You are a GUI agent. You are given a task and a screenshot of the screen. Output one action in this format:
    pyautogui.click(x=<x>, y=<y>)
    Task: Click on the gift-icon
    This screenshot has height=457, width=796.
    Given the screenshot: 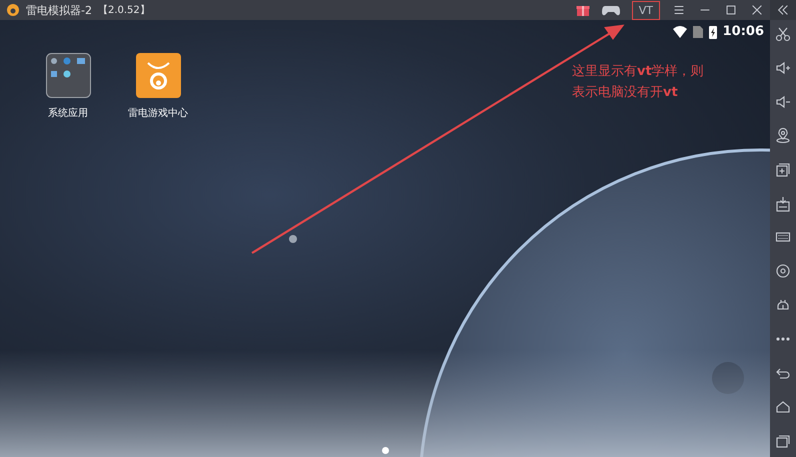 What is the action you would take?
    pyautogui.click(x=583, y=10)
    